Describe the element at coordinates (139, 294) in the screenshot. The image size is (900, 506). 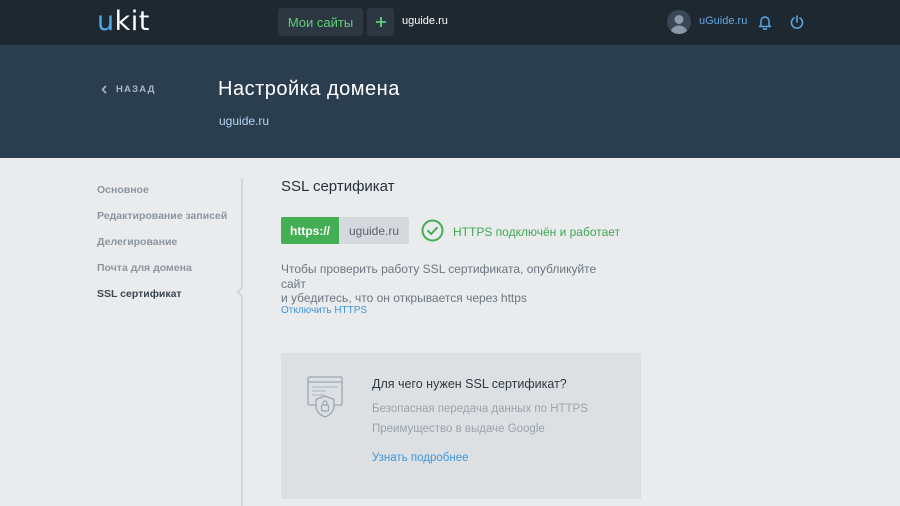
I see `sidebar-item-ssl: SSL сертификат` at that location.